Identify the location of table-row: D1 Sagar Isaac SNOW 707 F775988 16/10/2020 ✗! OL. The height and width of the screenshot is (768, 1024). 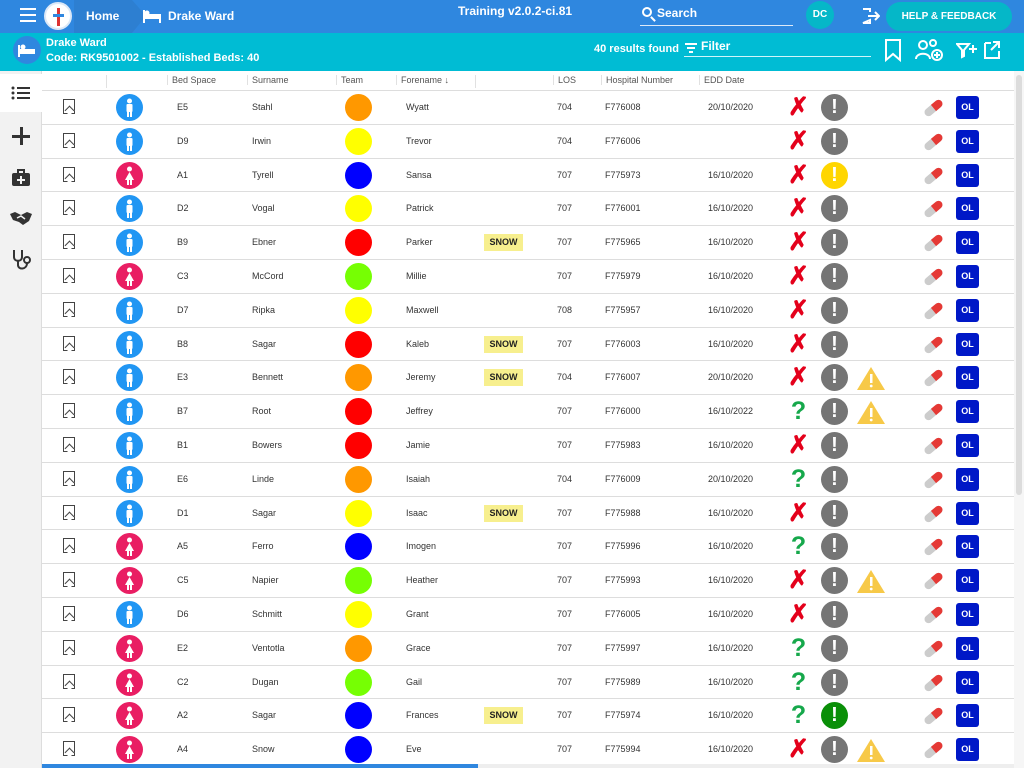
(528, 514).